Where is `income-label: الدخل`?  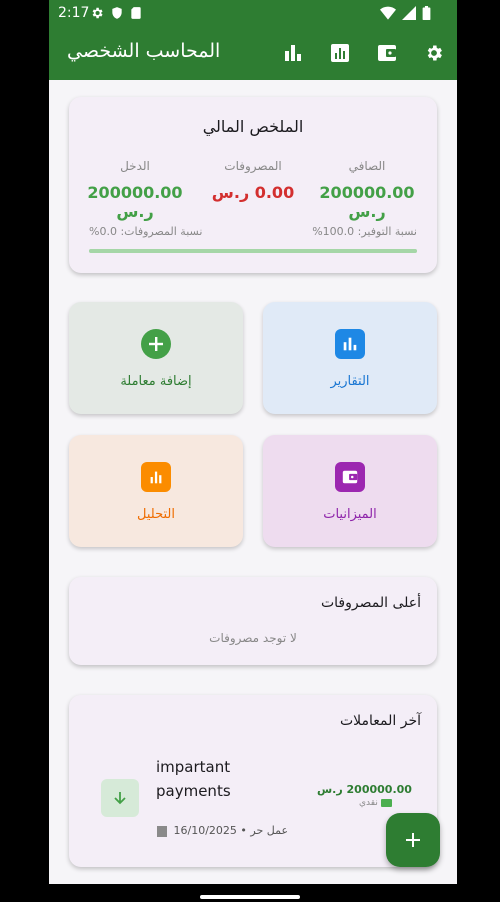
income-label: الدخل is located at coordinates (135, 166).